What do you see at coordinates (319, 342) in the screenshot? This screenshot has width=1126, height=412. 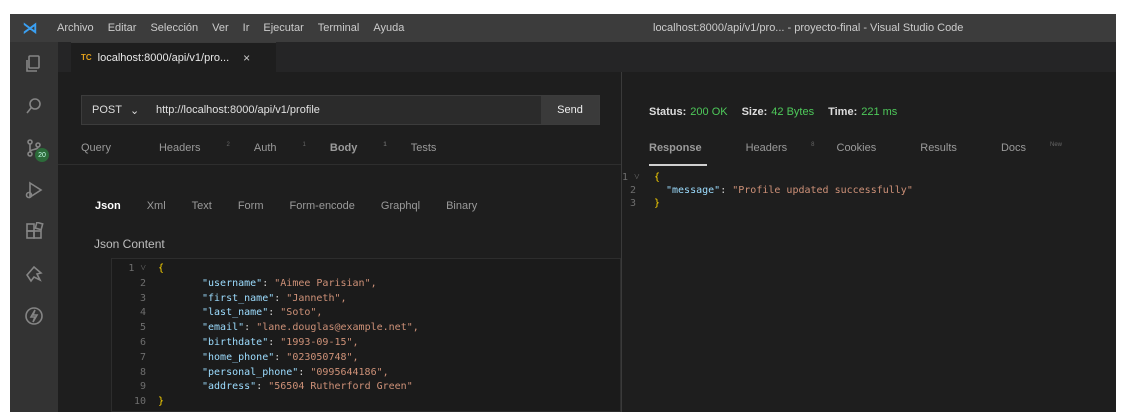 I see `json-value: "1993-09-15",` at bounding box center [319, 342].